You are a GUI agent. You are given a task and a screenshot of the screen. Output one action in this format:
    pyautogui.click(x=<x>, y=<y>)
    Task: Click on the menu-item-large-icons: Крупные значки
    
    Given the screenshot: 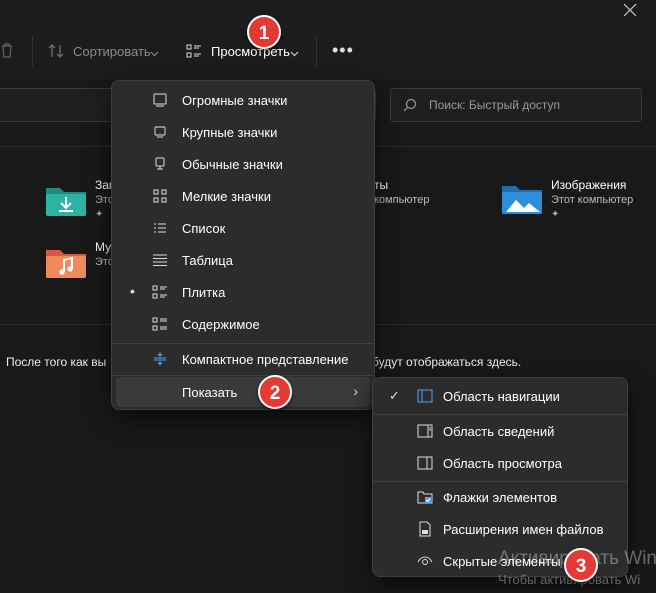 What is the action you would take?
    pyautogui.click(x=243, y=132)
    